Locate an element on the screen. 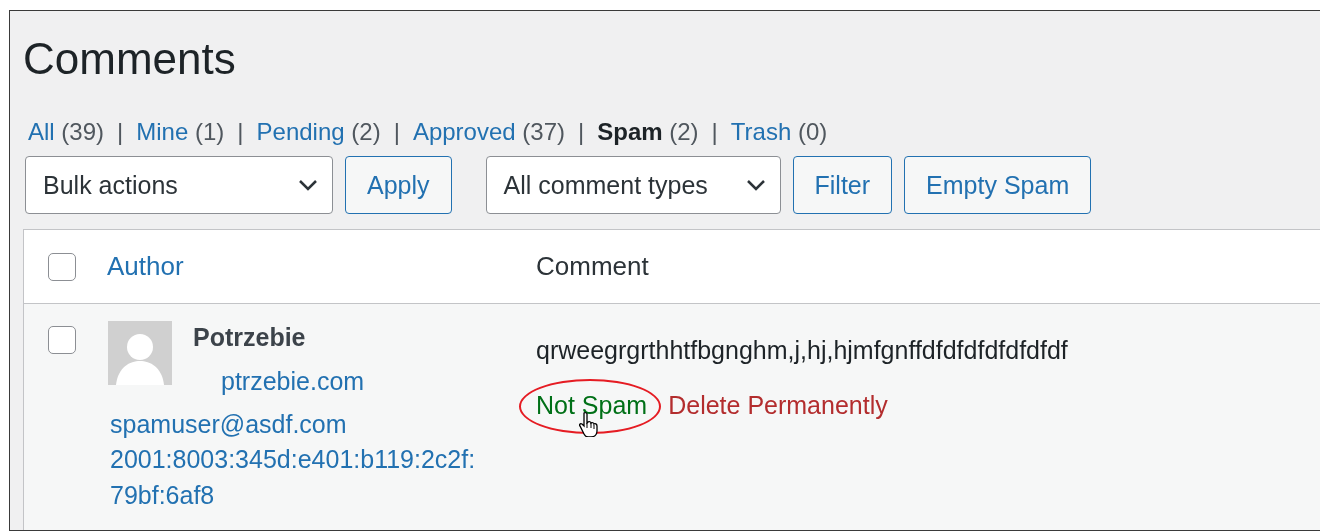 Image resolution: width=1320 pixels, height=531 pixels. column-header: Author is located at coordinates (145, 266).